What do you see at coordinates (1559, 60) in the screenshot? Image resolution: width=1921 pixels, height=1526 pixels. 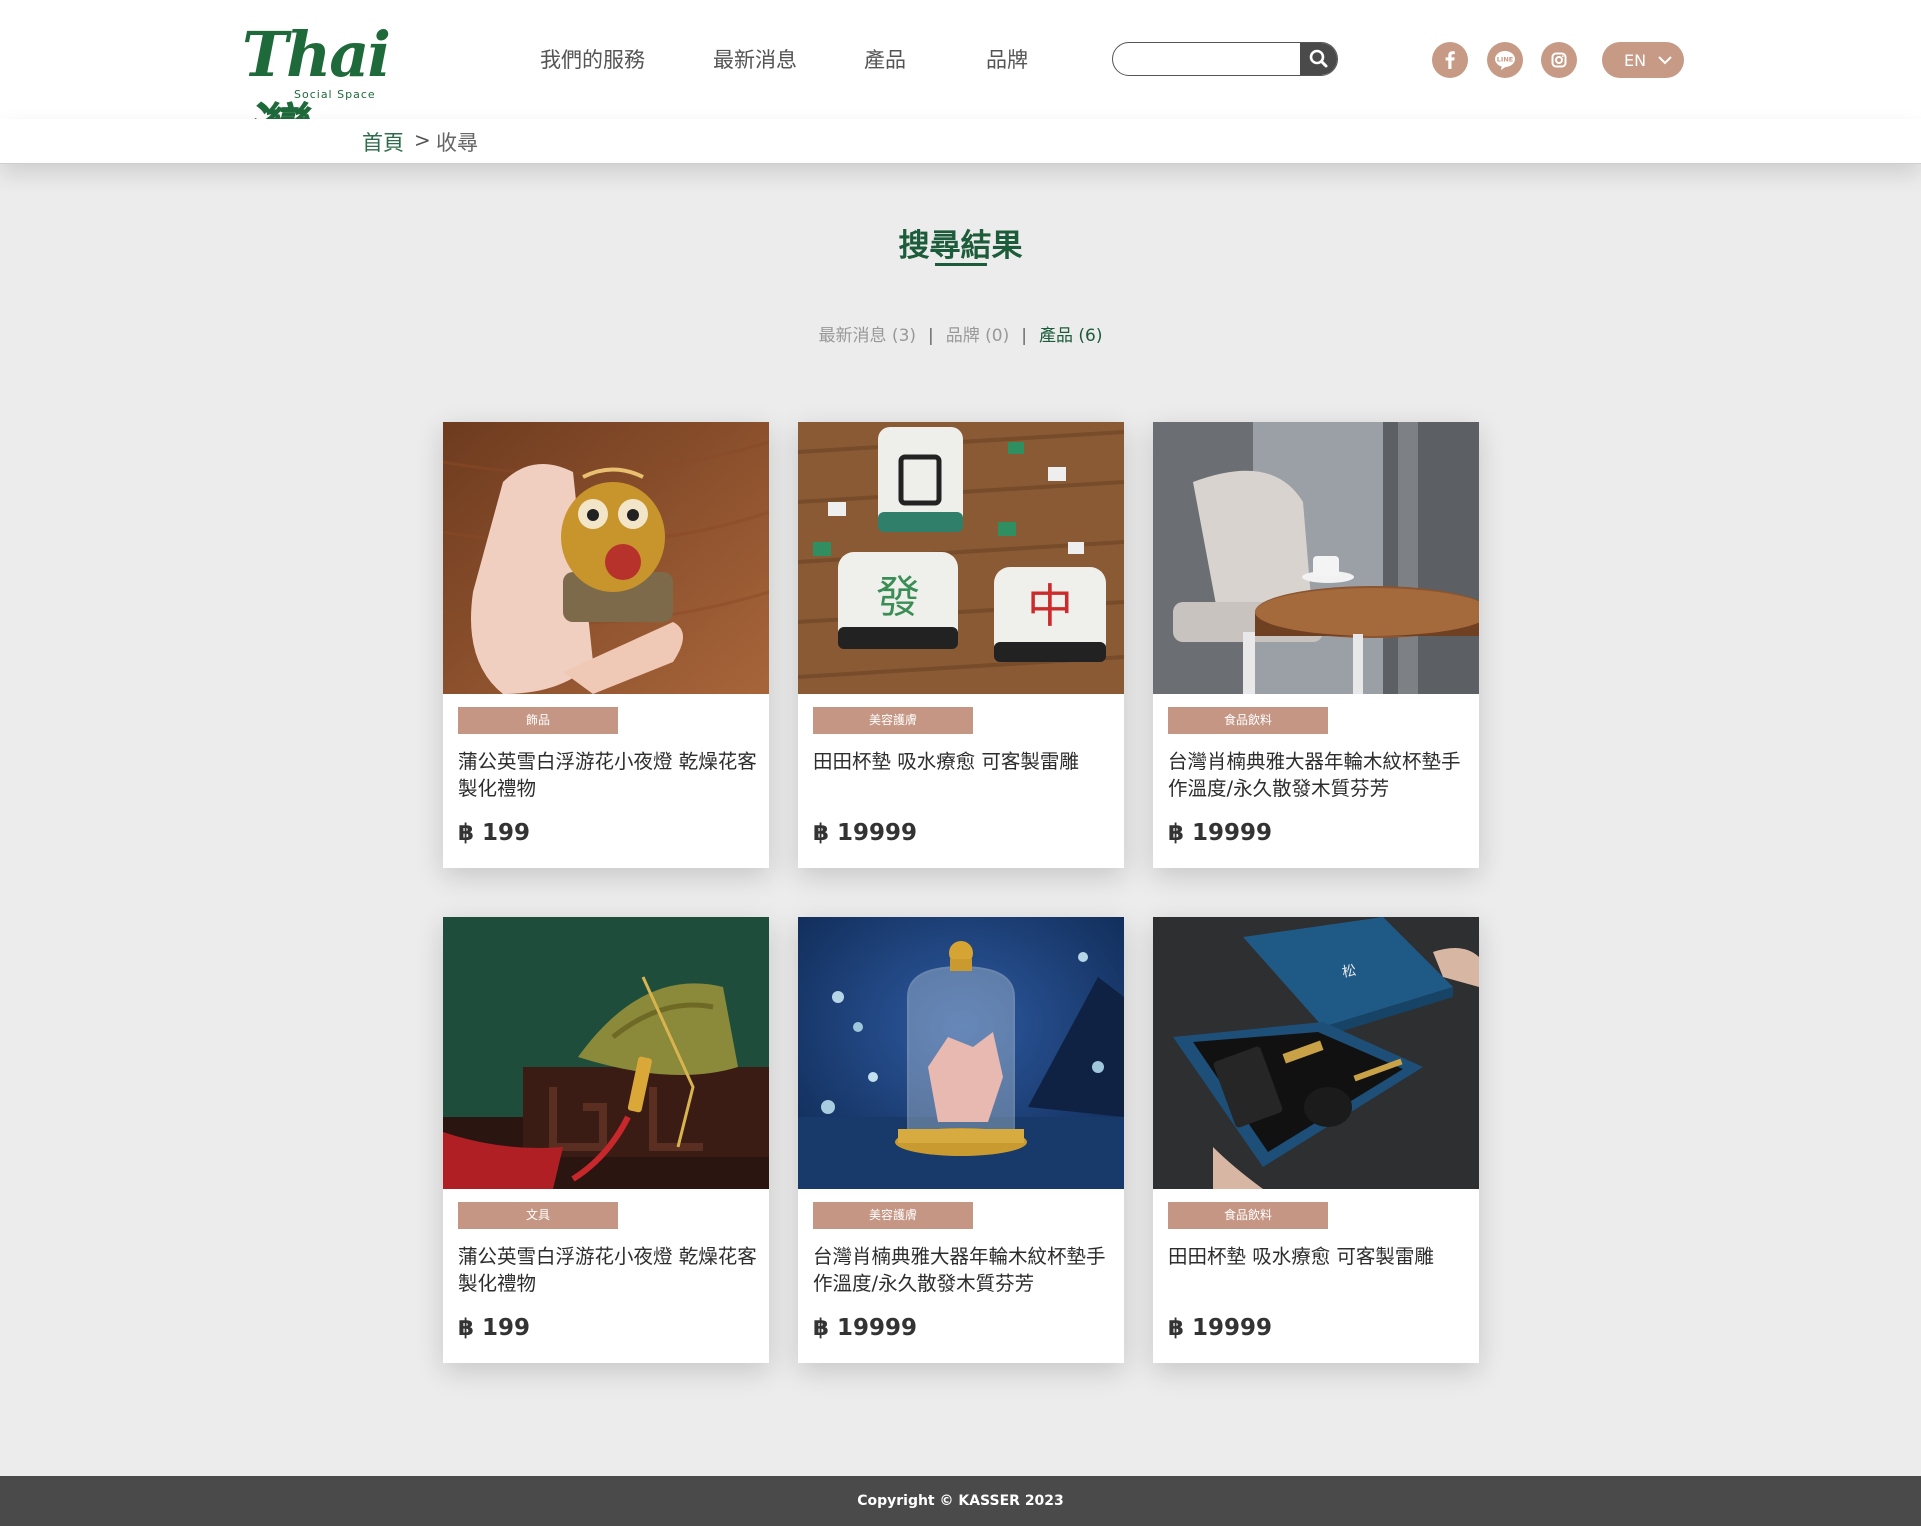 I see `instagram-icon` at bounding box center [1559, 60].